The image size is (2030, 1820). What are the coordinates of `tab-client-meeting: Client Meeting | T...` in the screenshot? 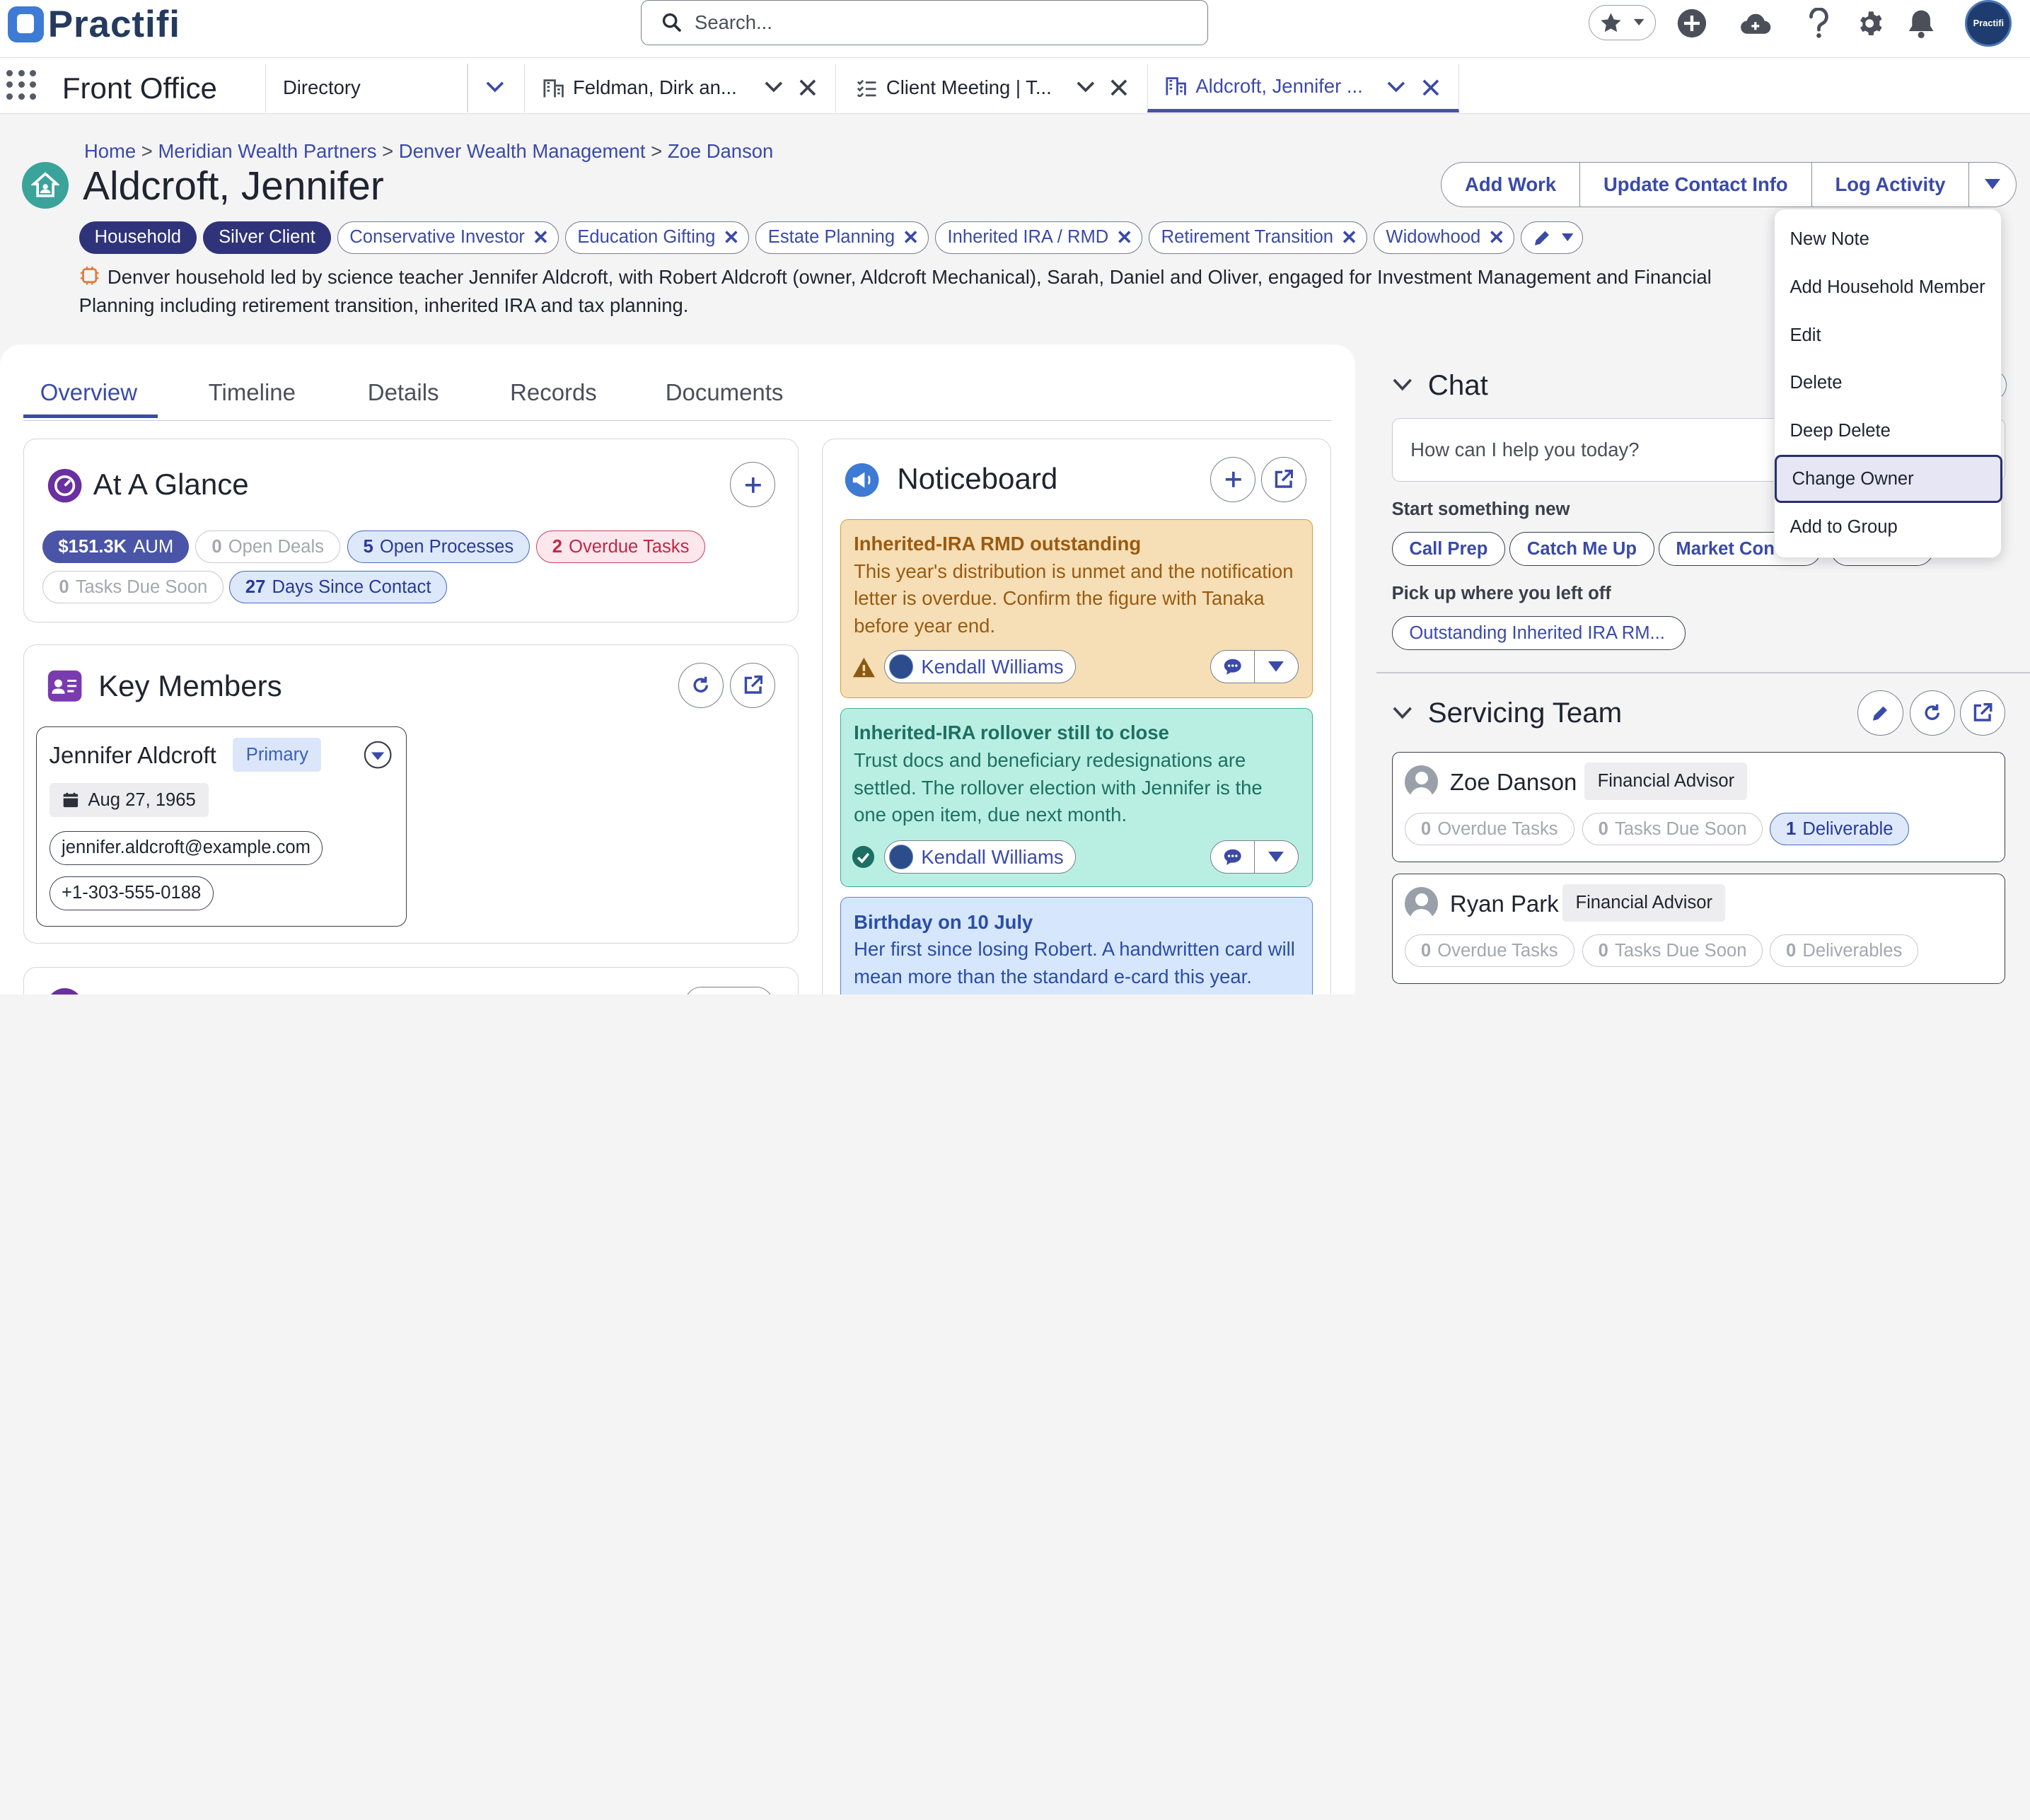 It's located at (991, 88).